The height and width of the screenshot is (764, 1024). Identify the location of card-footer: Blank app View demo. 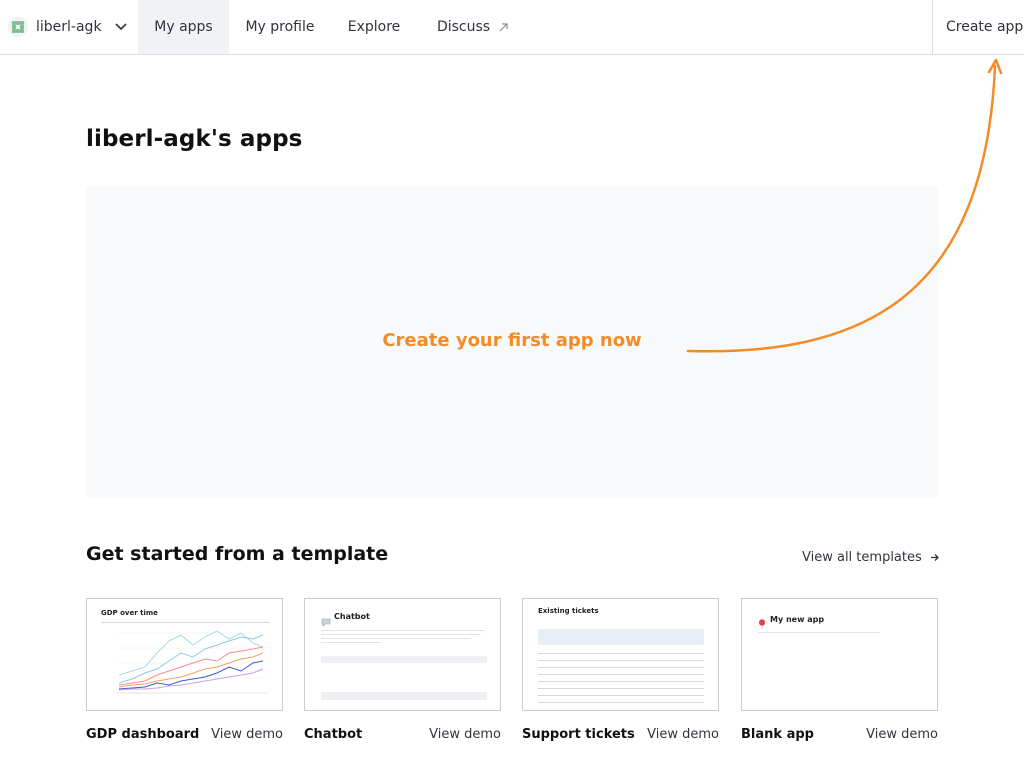
(839, 736).